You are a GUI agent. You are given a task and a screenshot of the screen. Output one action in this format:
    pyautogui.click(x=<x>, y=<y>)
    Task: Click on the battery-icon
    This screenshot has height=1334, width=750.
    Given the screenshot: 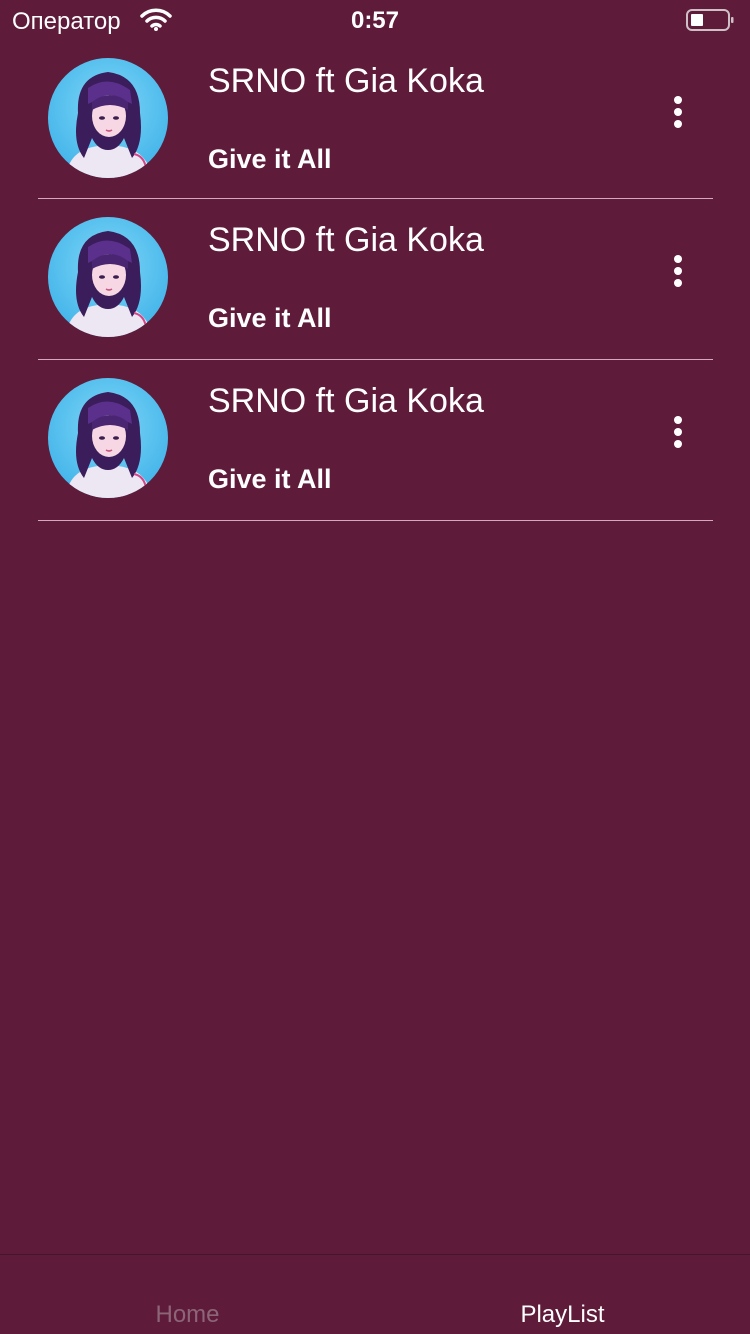 What is the action you would take?
    pyautogui.click(x=710, y=20)
    